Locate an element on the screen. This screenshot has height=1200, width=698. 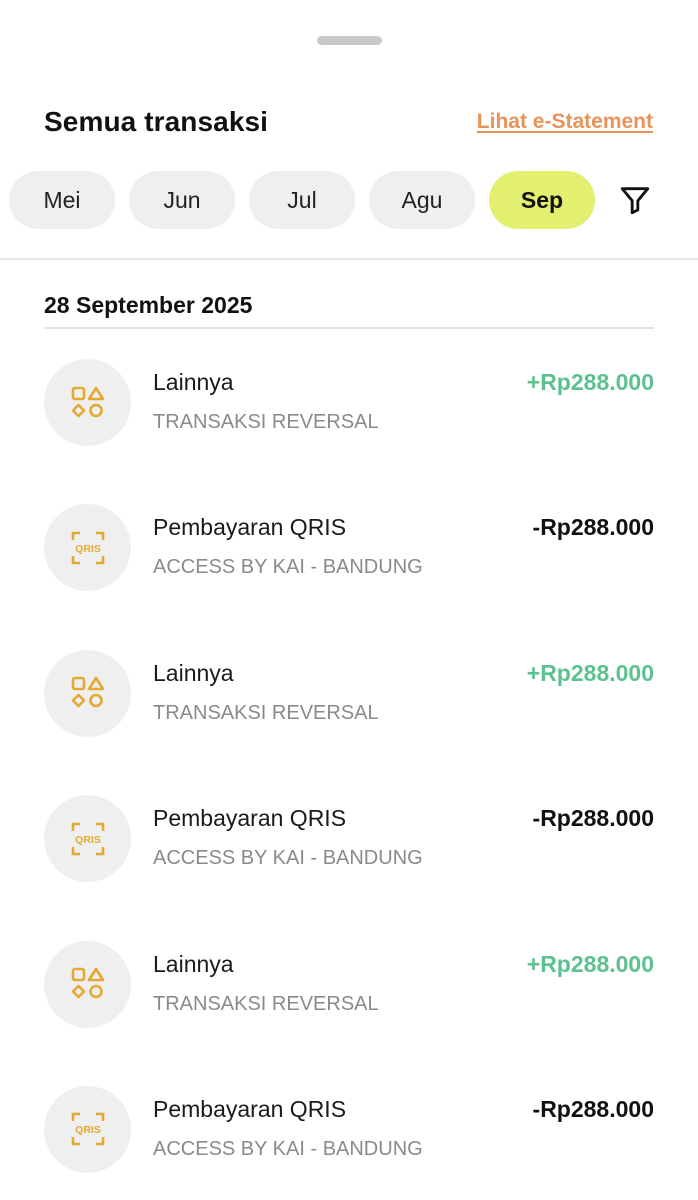
month-chip-sep: Sep is located at coordinates (542, 200).